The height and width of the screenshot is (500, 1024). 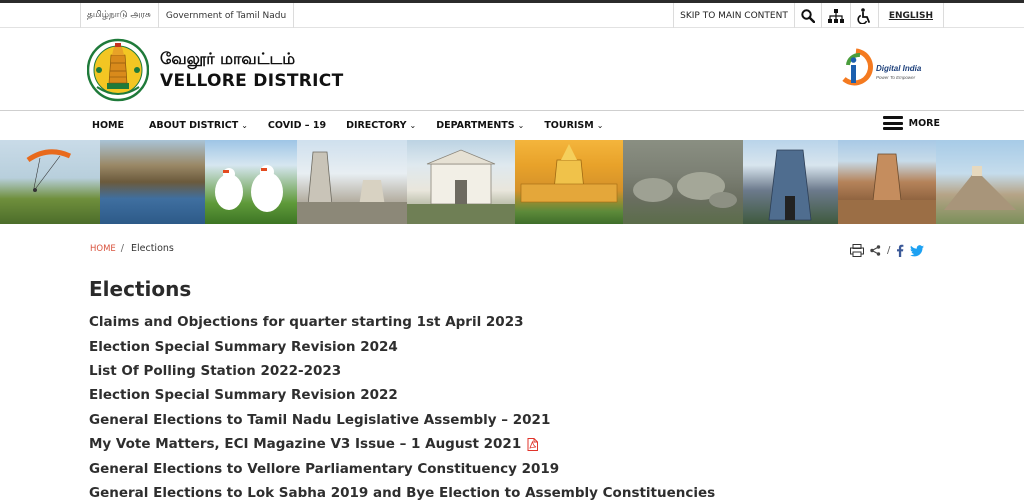 What do you see at coordinates (381, 125) in the screenshot?
I see `nav-item-directory: DIRECTORY ⌄` at bounding box center [381, 125].